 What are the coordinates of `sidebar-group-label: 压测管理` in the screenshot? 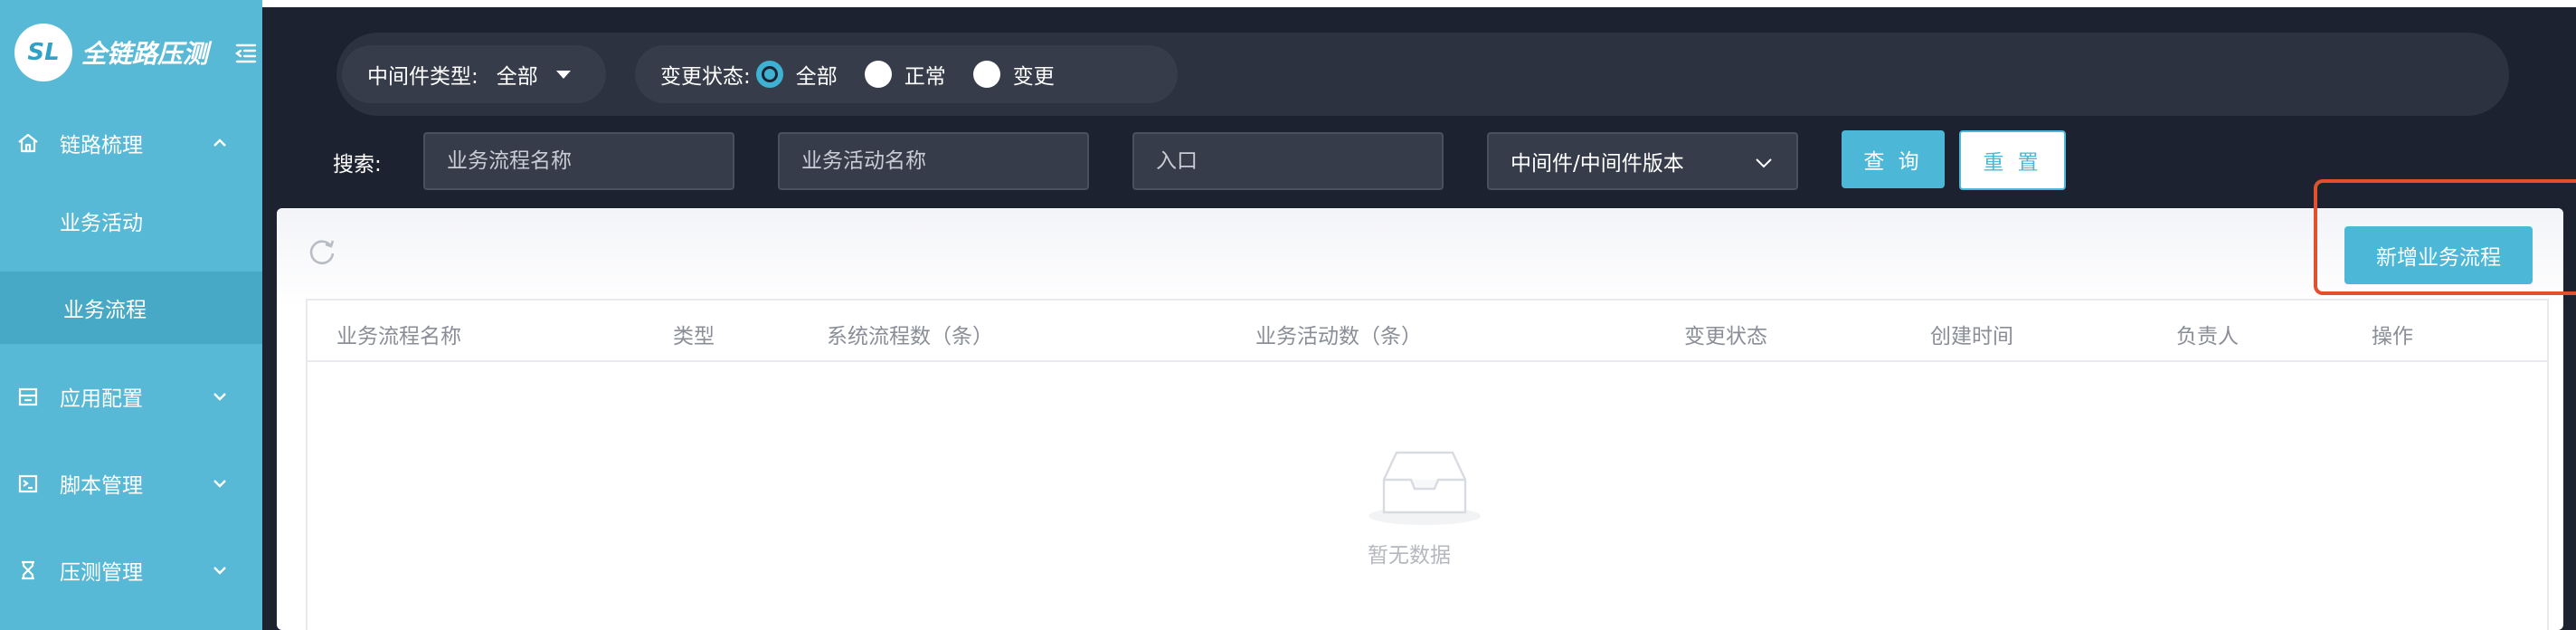 It's located at (102, 573).